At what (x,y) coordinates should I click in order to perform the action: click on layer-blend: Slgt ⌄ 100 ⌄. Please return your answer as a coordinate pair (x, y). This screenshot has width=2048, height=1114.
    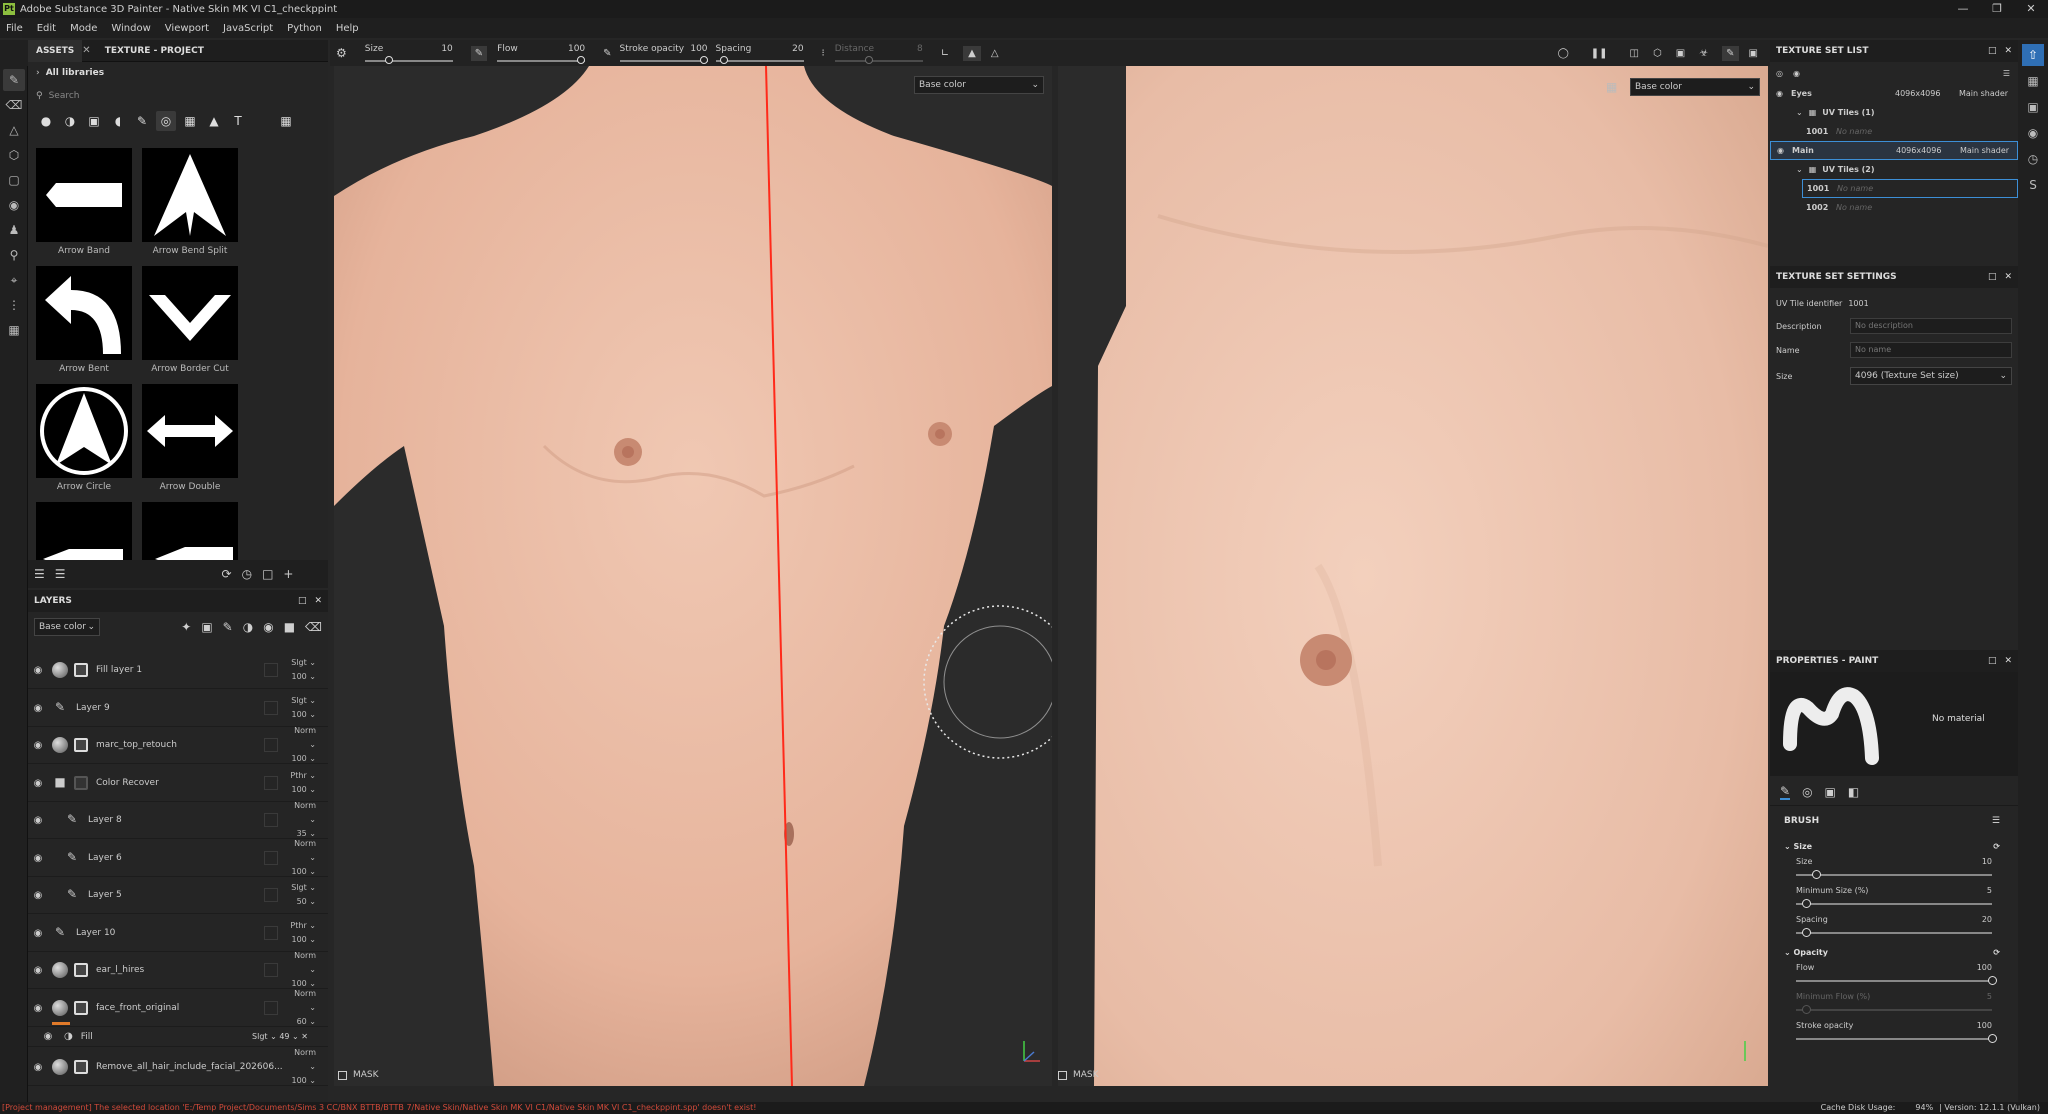
    Looking at the image, I should click on (302, 670).